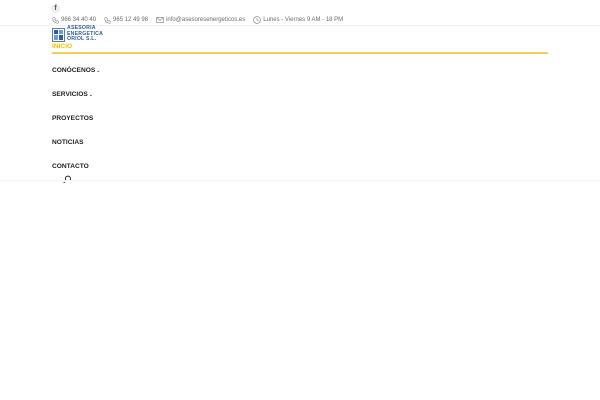  What do you see at coordinates (82, 39) in the screenshot?
I see `logo-line-3: ORIOL S.L.` at bounding box center [82, 39].